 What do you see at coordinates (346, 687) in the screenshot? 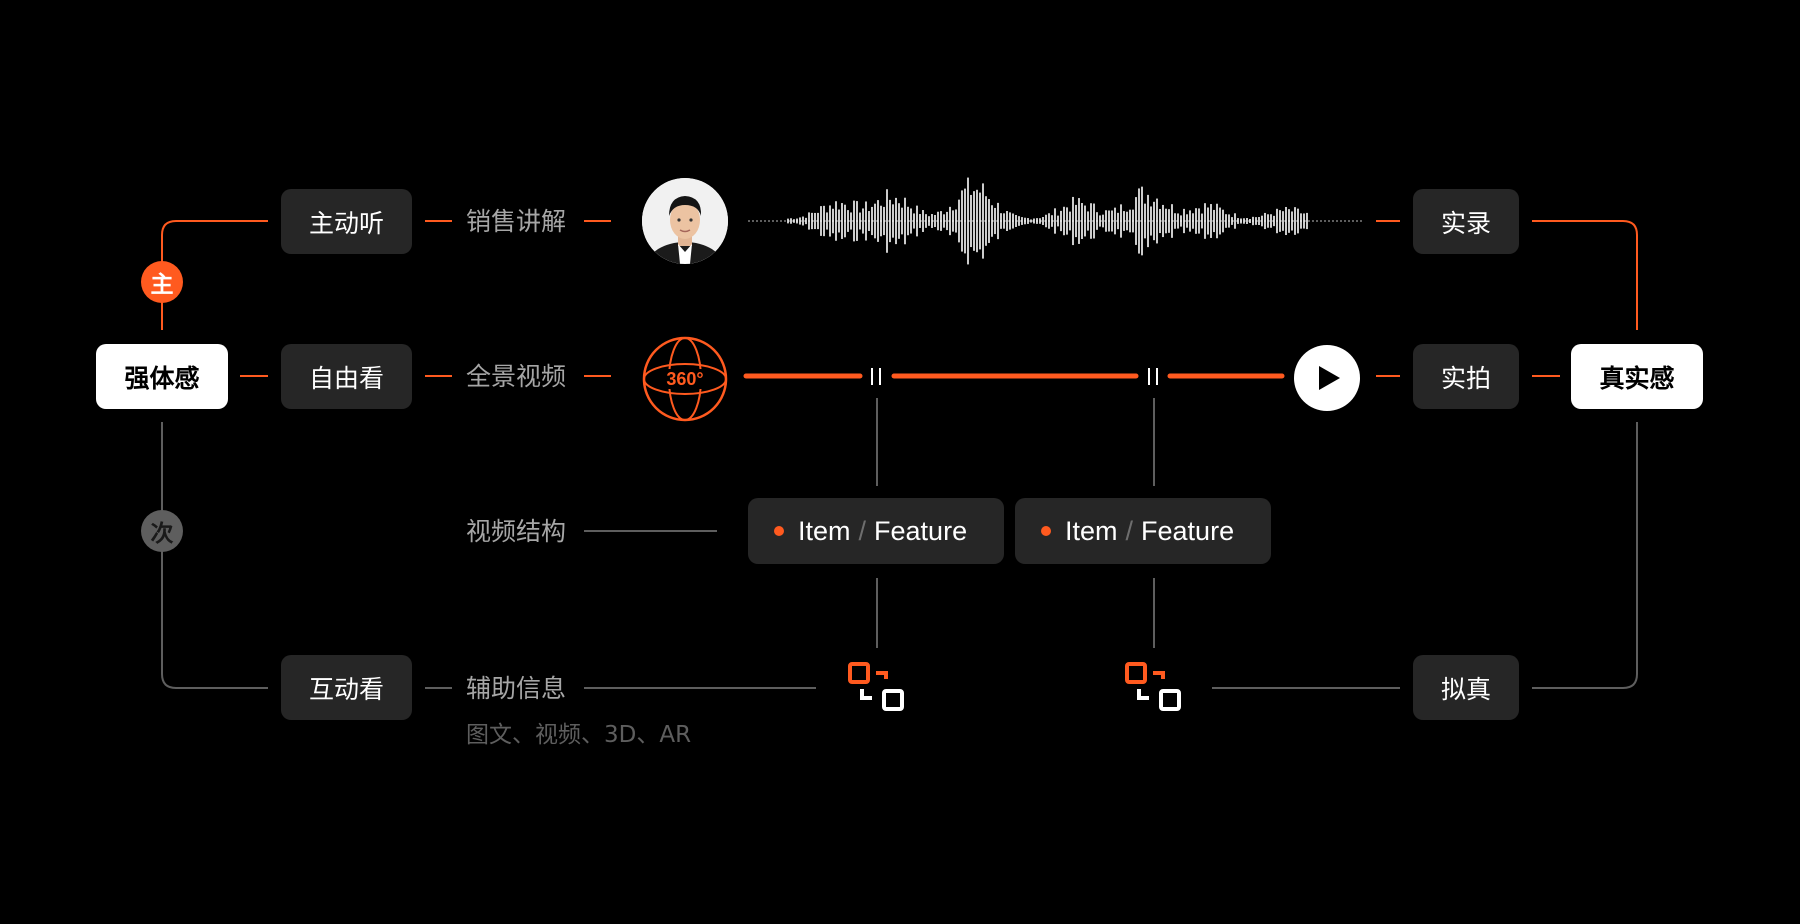
I see `mode-interactive-watch: 互动看` at bounding box center [346, 687].